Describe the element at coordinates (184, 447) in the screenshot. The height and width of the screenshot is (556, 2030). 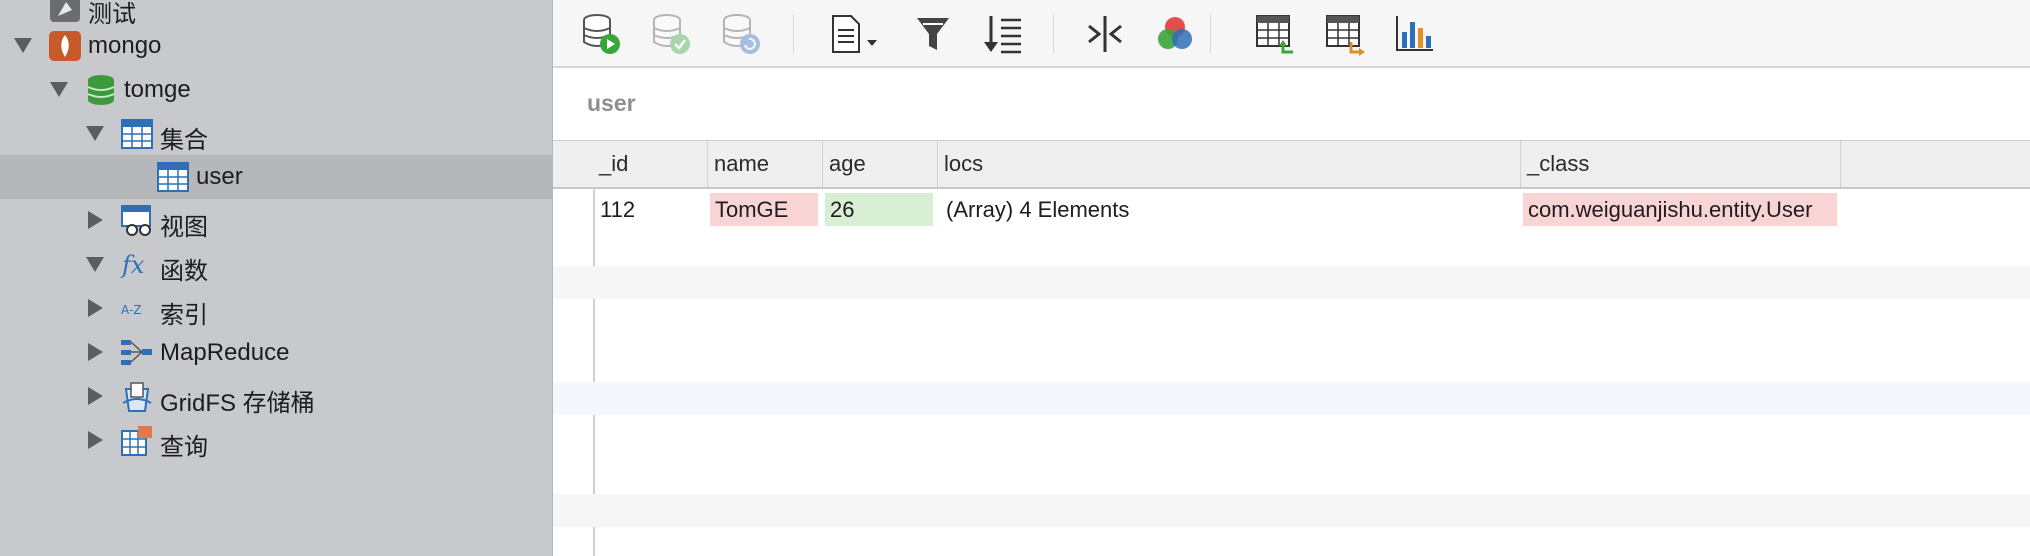
I see `tree-item-label: 查询` at that location.